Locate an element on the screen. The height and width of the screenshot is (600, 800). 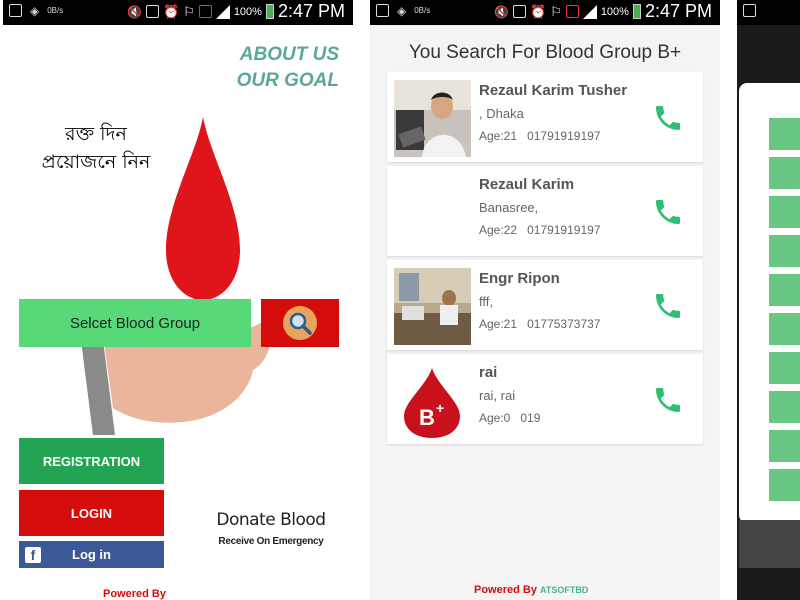
donor-age-phone: Age:0 019 is located at coordinates (509, 418).